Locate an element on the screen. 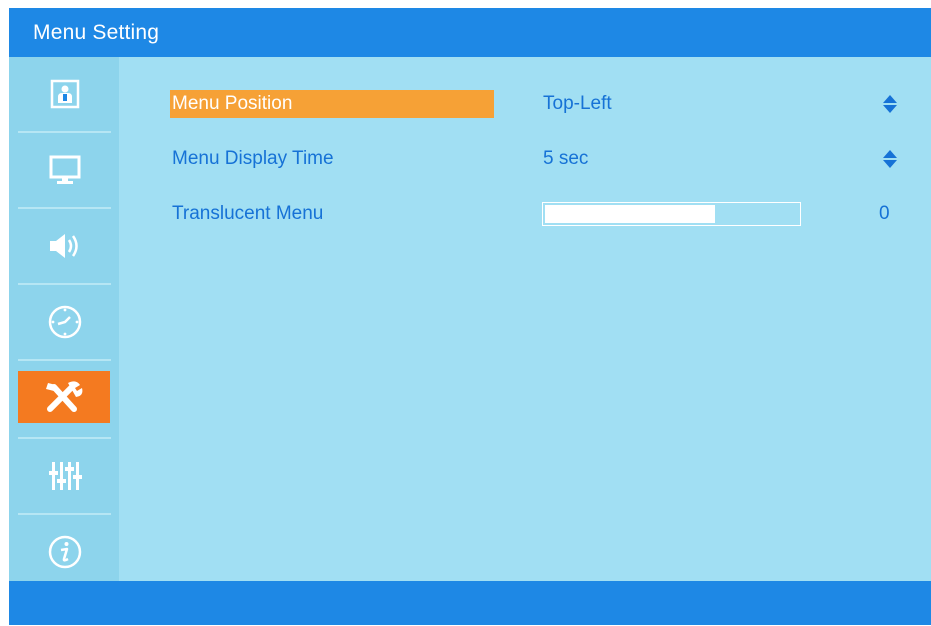 The image size is (931, 626). tools-icon is located at coordinates (64, 396).